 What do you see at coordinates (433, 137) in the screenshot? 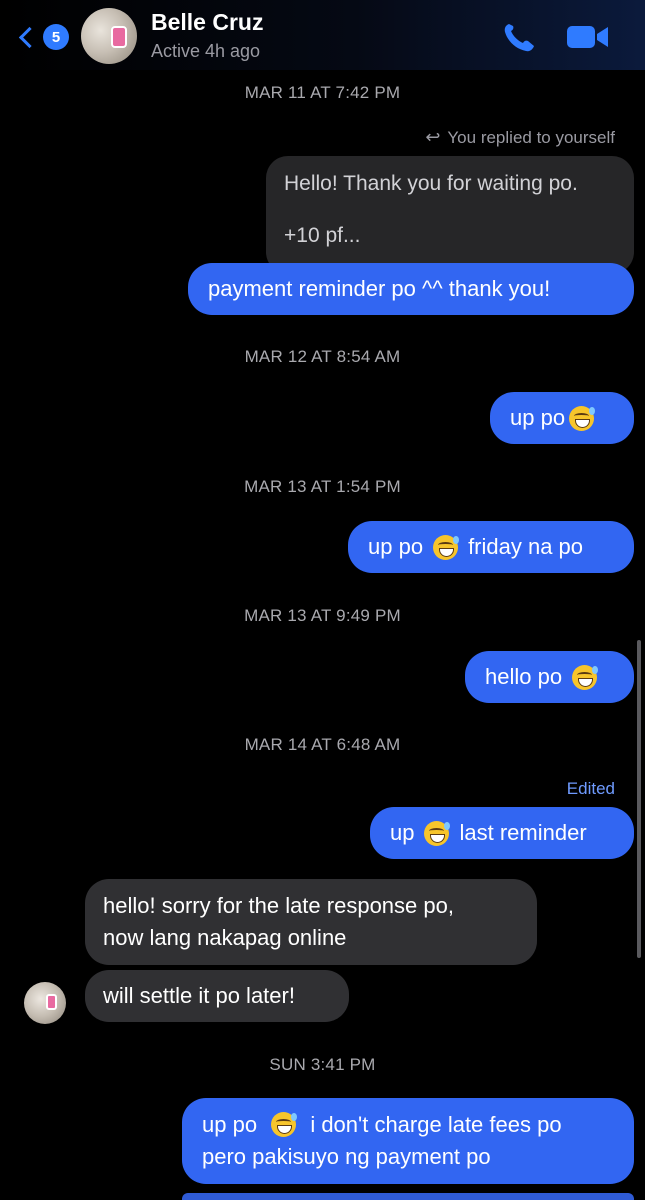
I see `reply-arrow-icon: ↩` at bounding box center [433, 137].